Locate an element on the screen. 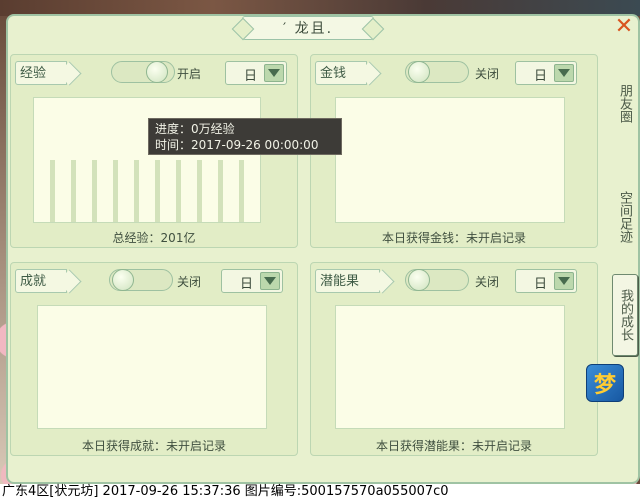 This screenshot has height=500, width=640. panel-label-achievement: 成就 is located at coordinates (41, 281).